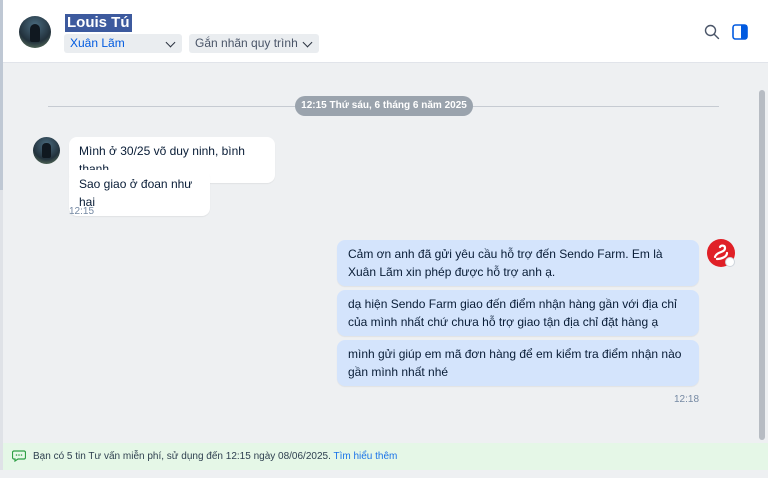 The height and width of the screenshot is (478, 768). What do you see at coordinates (98, 23) in the screenshot?
I see `contact-name: Louis Tú` at bounding box center [98, 23].